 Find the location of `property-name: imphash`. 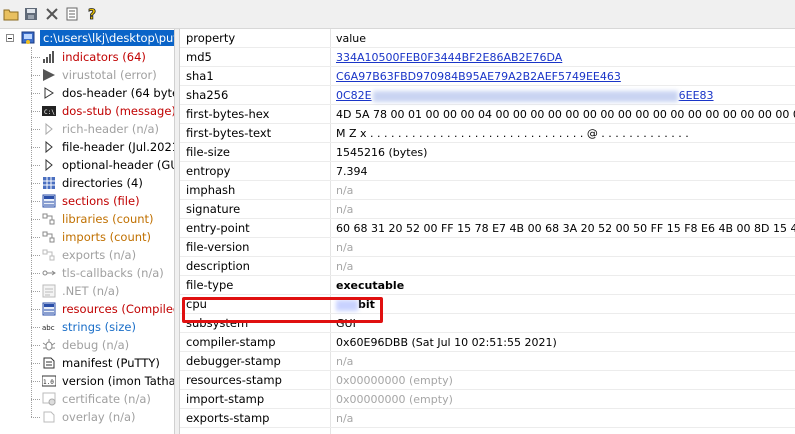

property-name: imphash is located at coordinates (211, 190).